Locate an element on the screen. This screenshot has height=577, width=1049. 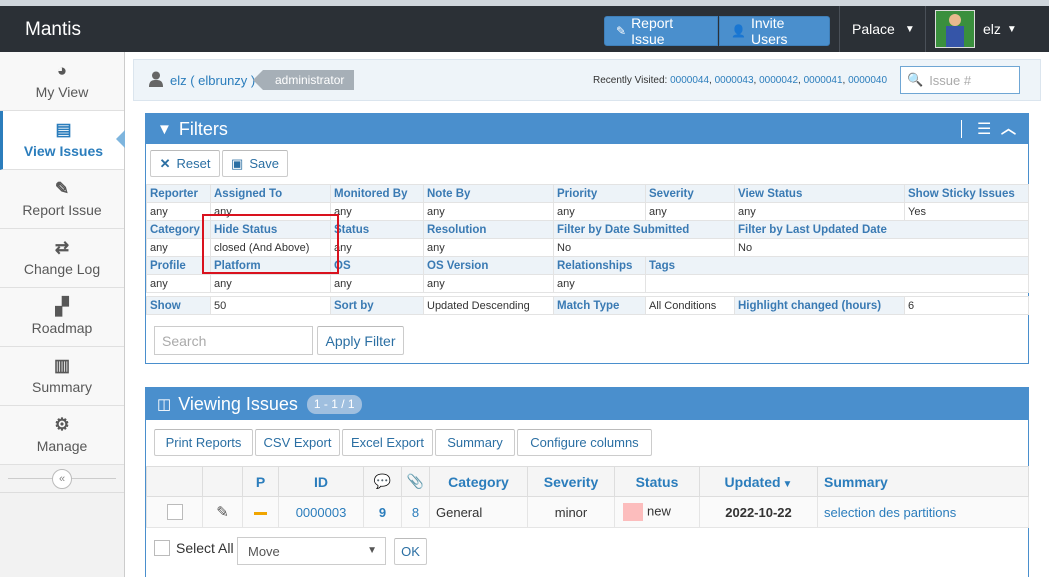
project-selector: Palace ▼ is located at coordinates (881, 29).